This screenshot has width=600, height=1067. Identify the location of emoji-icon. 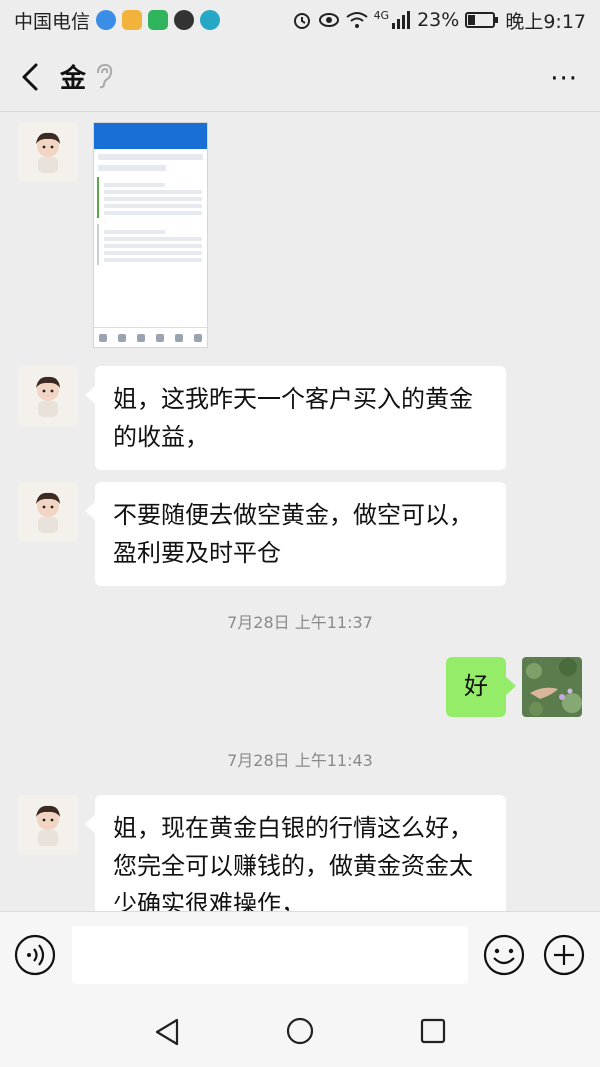
(504, 955).